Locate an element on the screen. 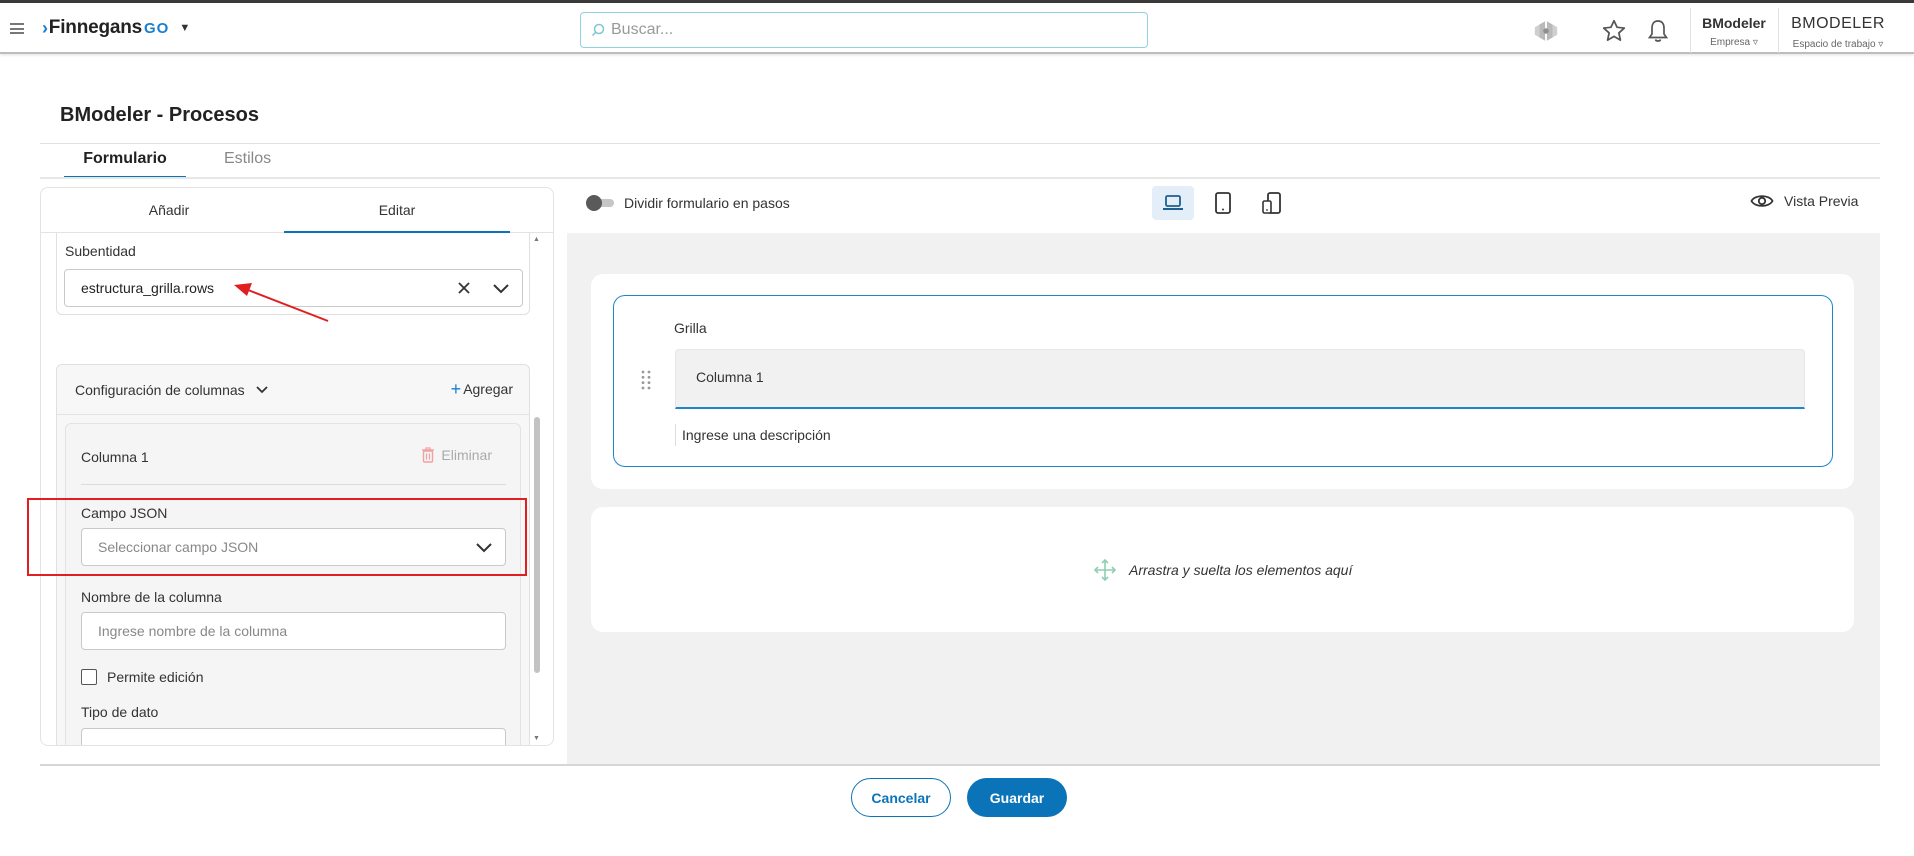 The height and width of the screenshot is (856, 1914). tabs-bottom-divider is located at coordinates (960, 178).